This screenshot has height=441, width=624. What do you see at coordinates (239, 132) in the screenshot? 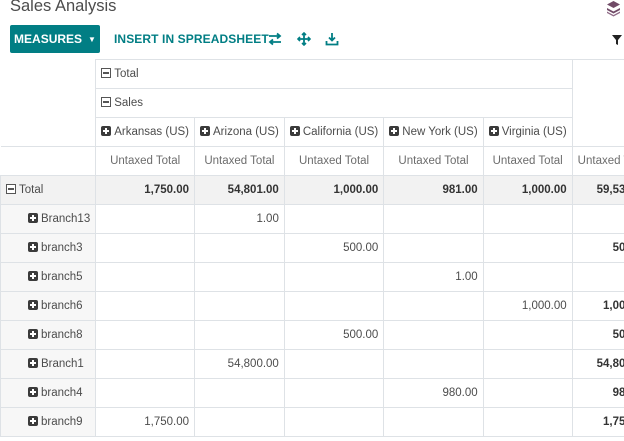
I see `col-header-arizona: Arizona (US)` at bounding box center [239, 132].